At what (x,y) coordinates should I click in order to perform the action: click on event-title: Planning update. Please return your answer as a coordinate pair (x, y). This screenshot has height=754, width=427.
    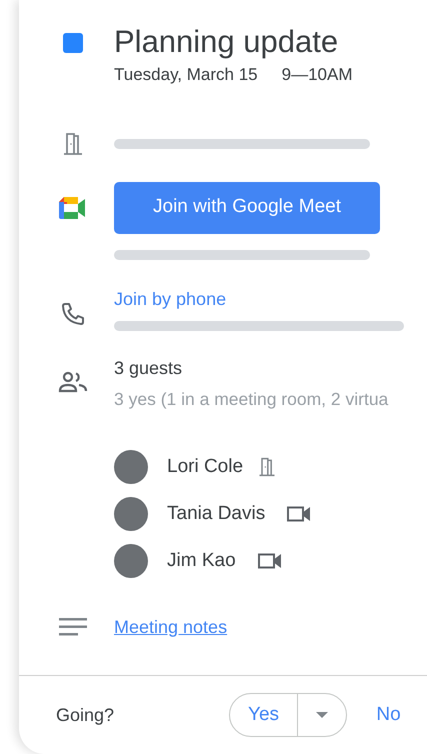
    Looking at the image, I should click on (227, 42).